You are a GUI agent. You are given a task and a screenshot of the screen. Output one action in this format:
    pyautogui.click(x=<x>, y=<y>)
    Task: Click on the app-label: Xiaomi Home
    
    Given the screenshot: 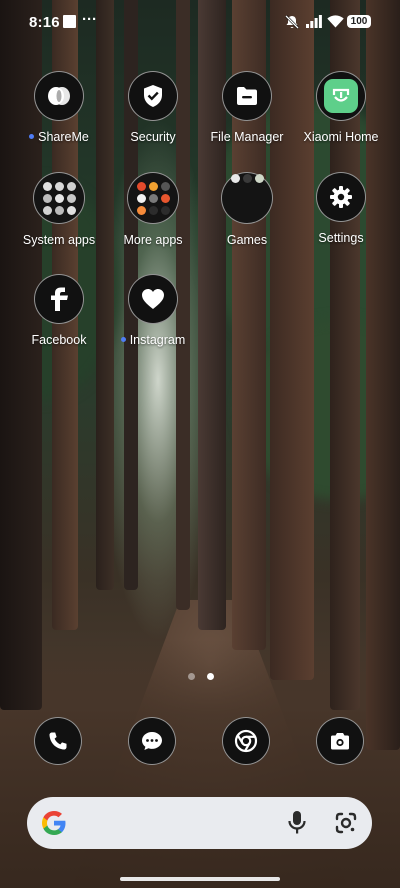 What is the action you would take?
    pyautogui.click(x=341, y=137)
    